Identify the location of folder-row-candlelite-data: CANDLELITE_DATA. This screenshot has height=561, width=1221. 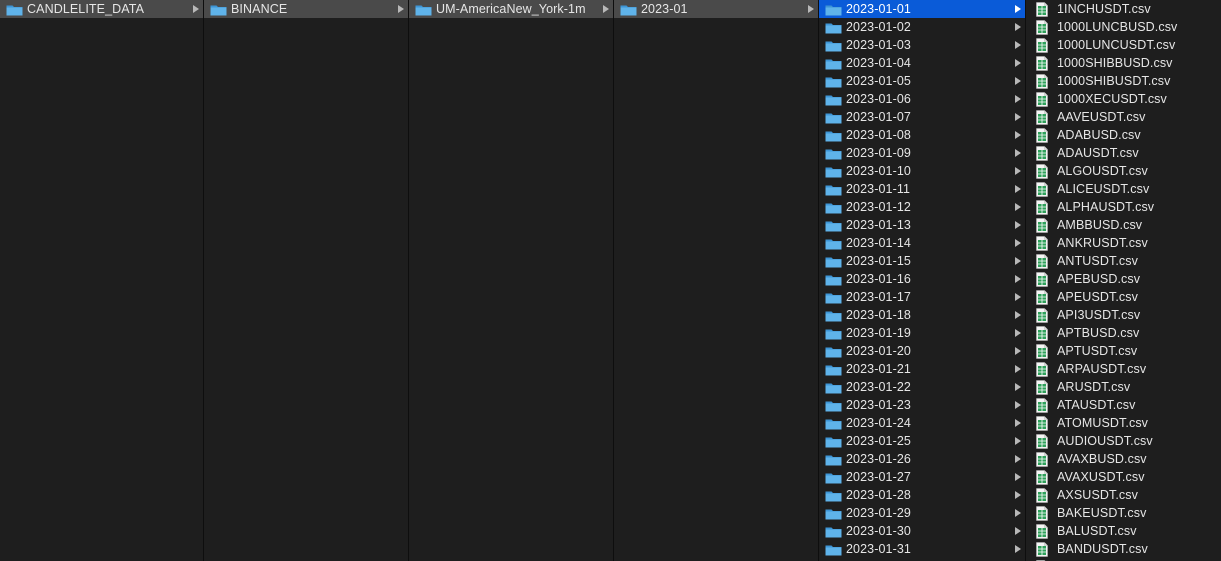
(101, 9).